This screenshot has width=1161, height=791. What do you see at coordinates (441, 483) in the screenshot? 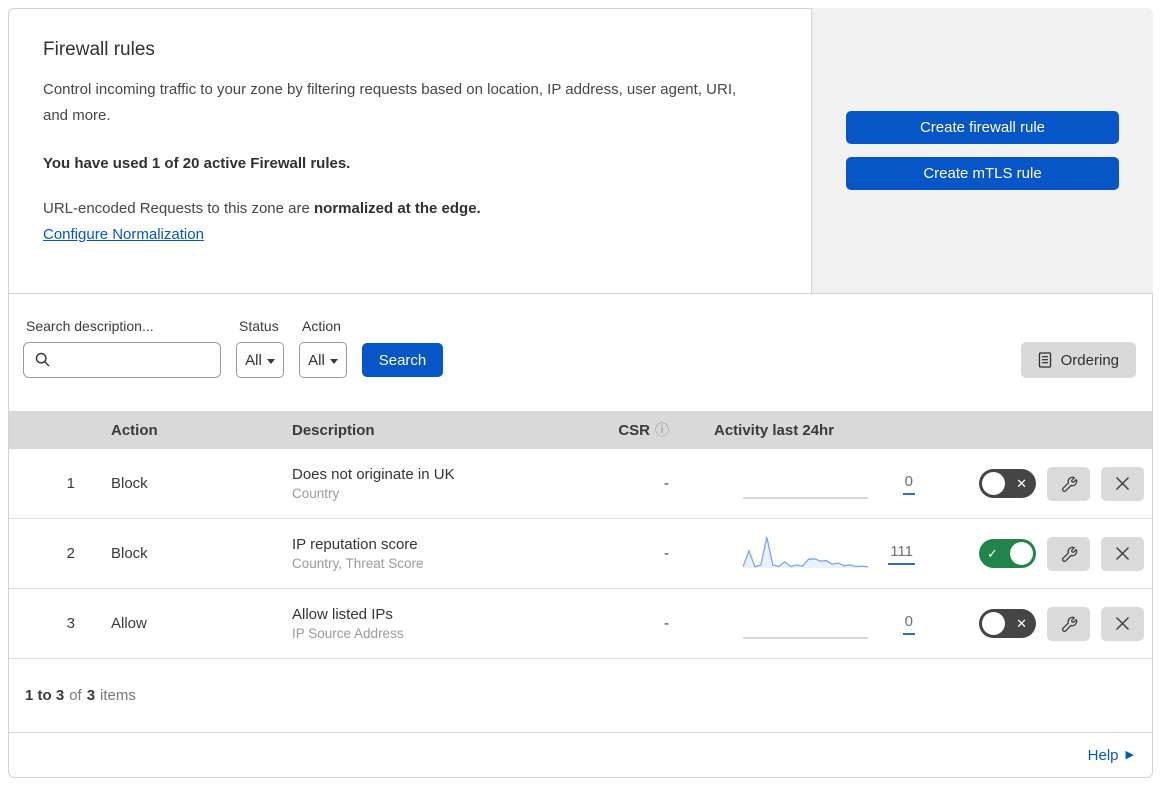
I see `rule-description-cell: Does not originate in UK Country` at bounding box center [441, 483].